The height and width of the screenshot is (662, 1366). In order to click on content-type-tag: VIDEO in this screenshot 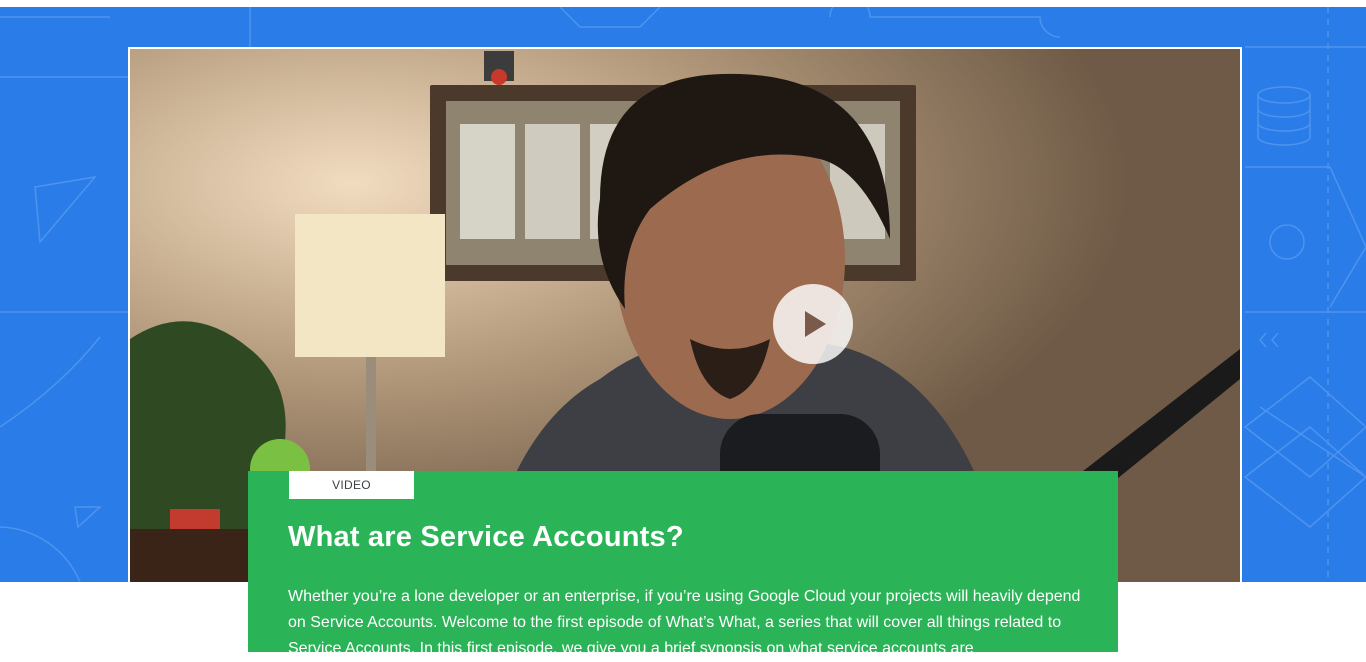, I will do `click(351, 485)`.